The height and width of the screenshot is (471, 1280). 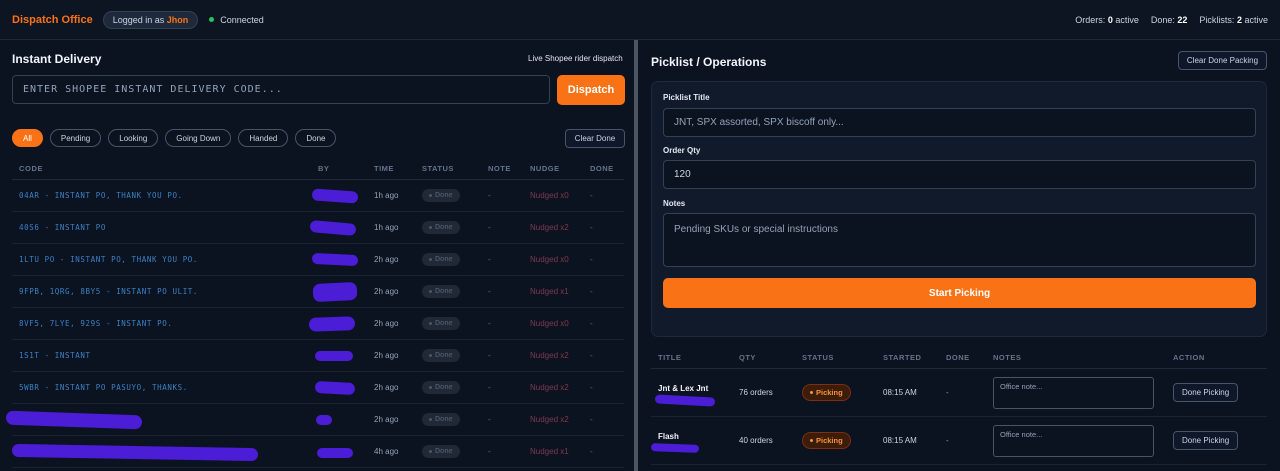 I want to click on notes-textarea: Pending SKUs or special instructions, so click(x=959, y=240).